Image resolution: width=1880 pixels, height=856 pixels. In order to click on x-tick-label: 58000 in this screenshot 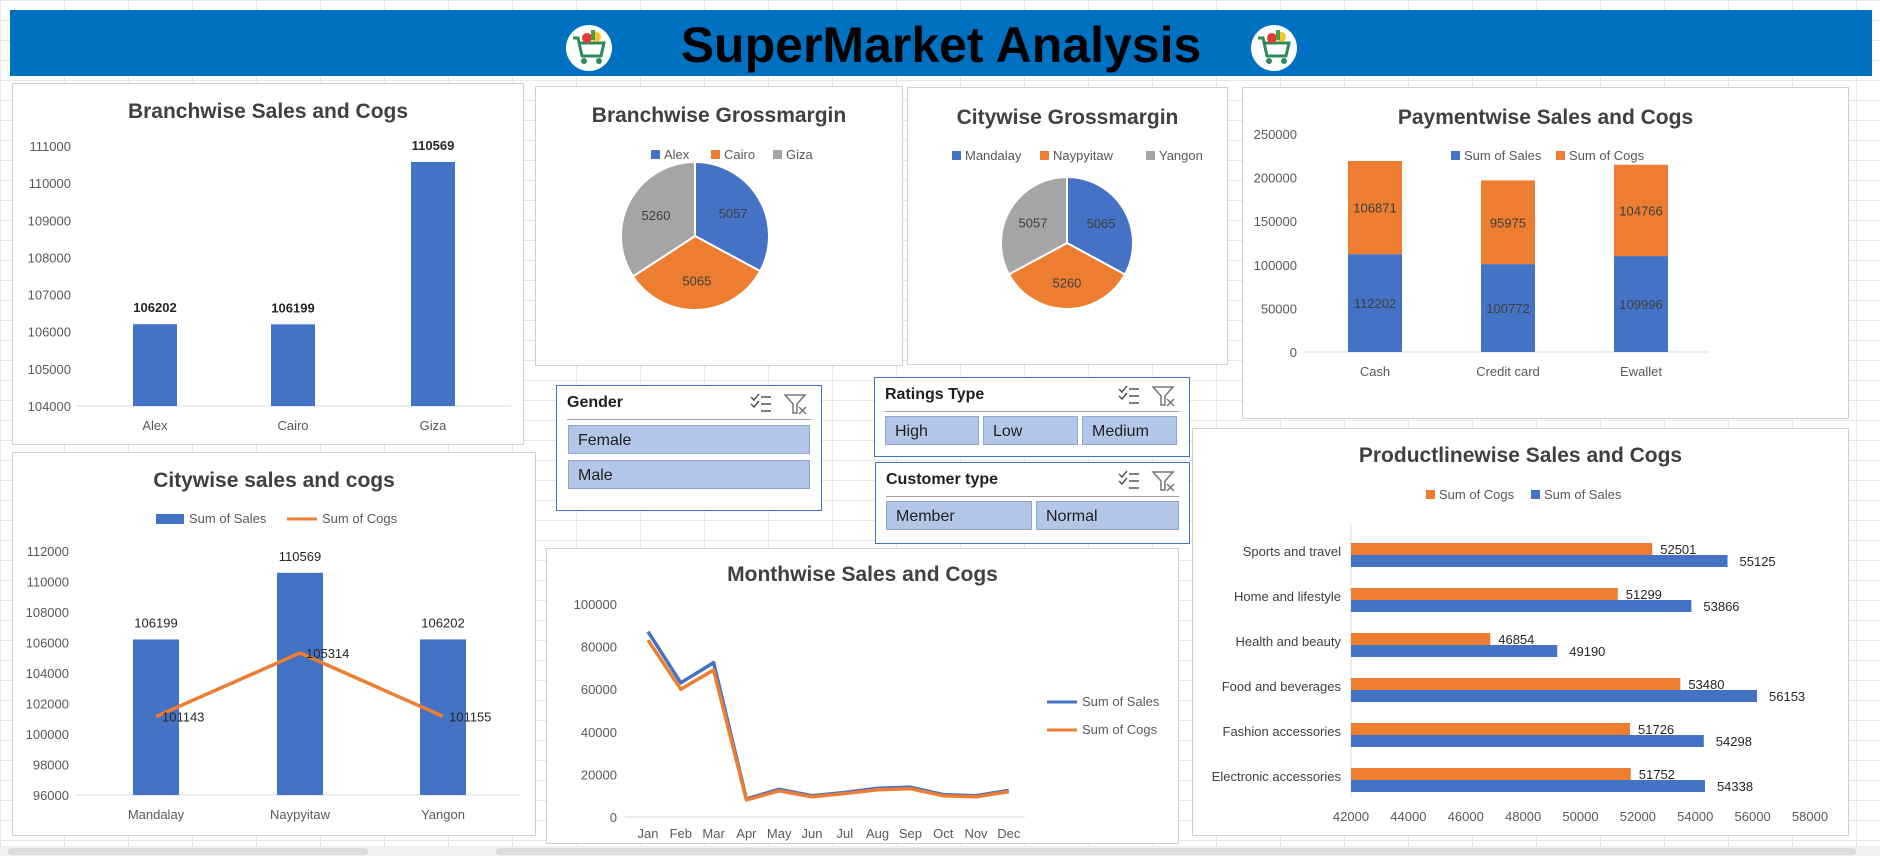, I will do `click(1810, 816)`.